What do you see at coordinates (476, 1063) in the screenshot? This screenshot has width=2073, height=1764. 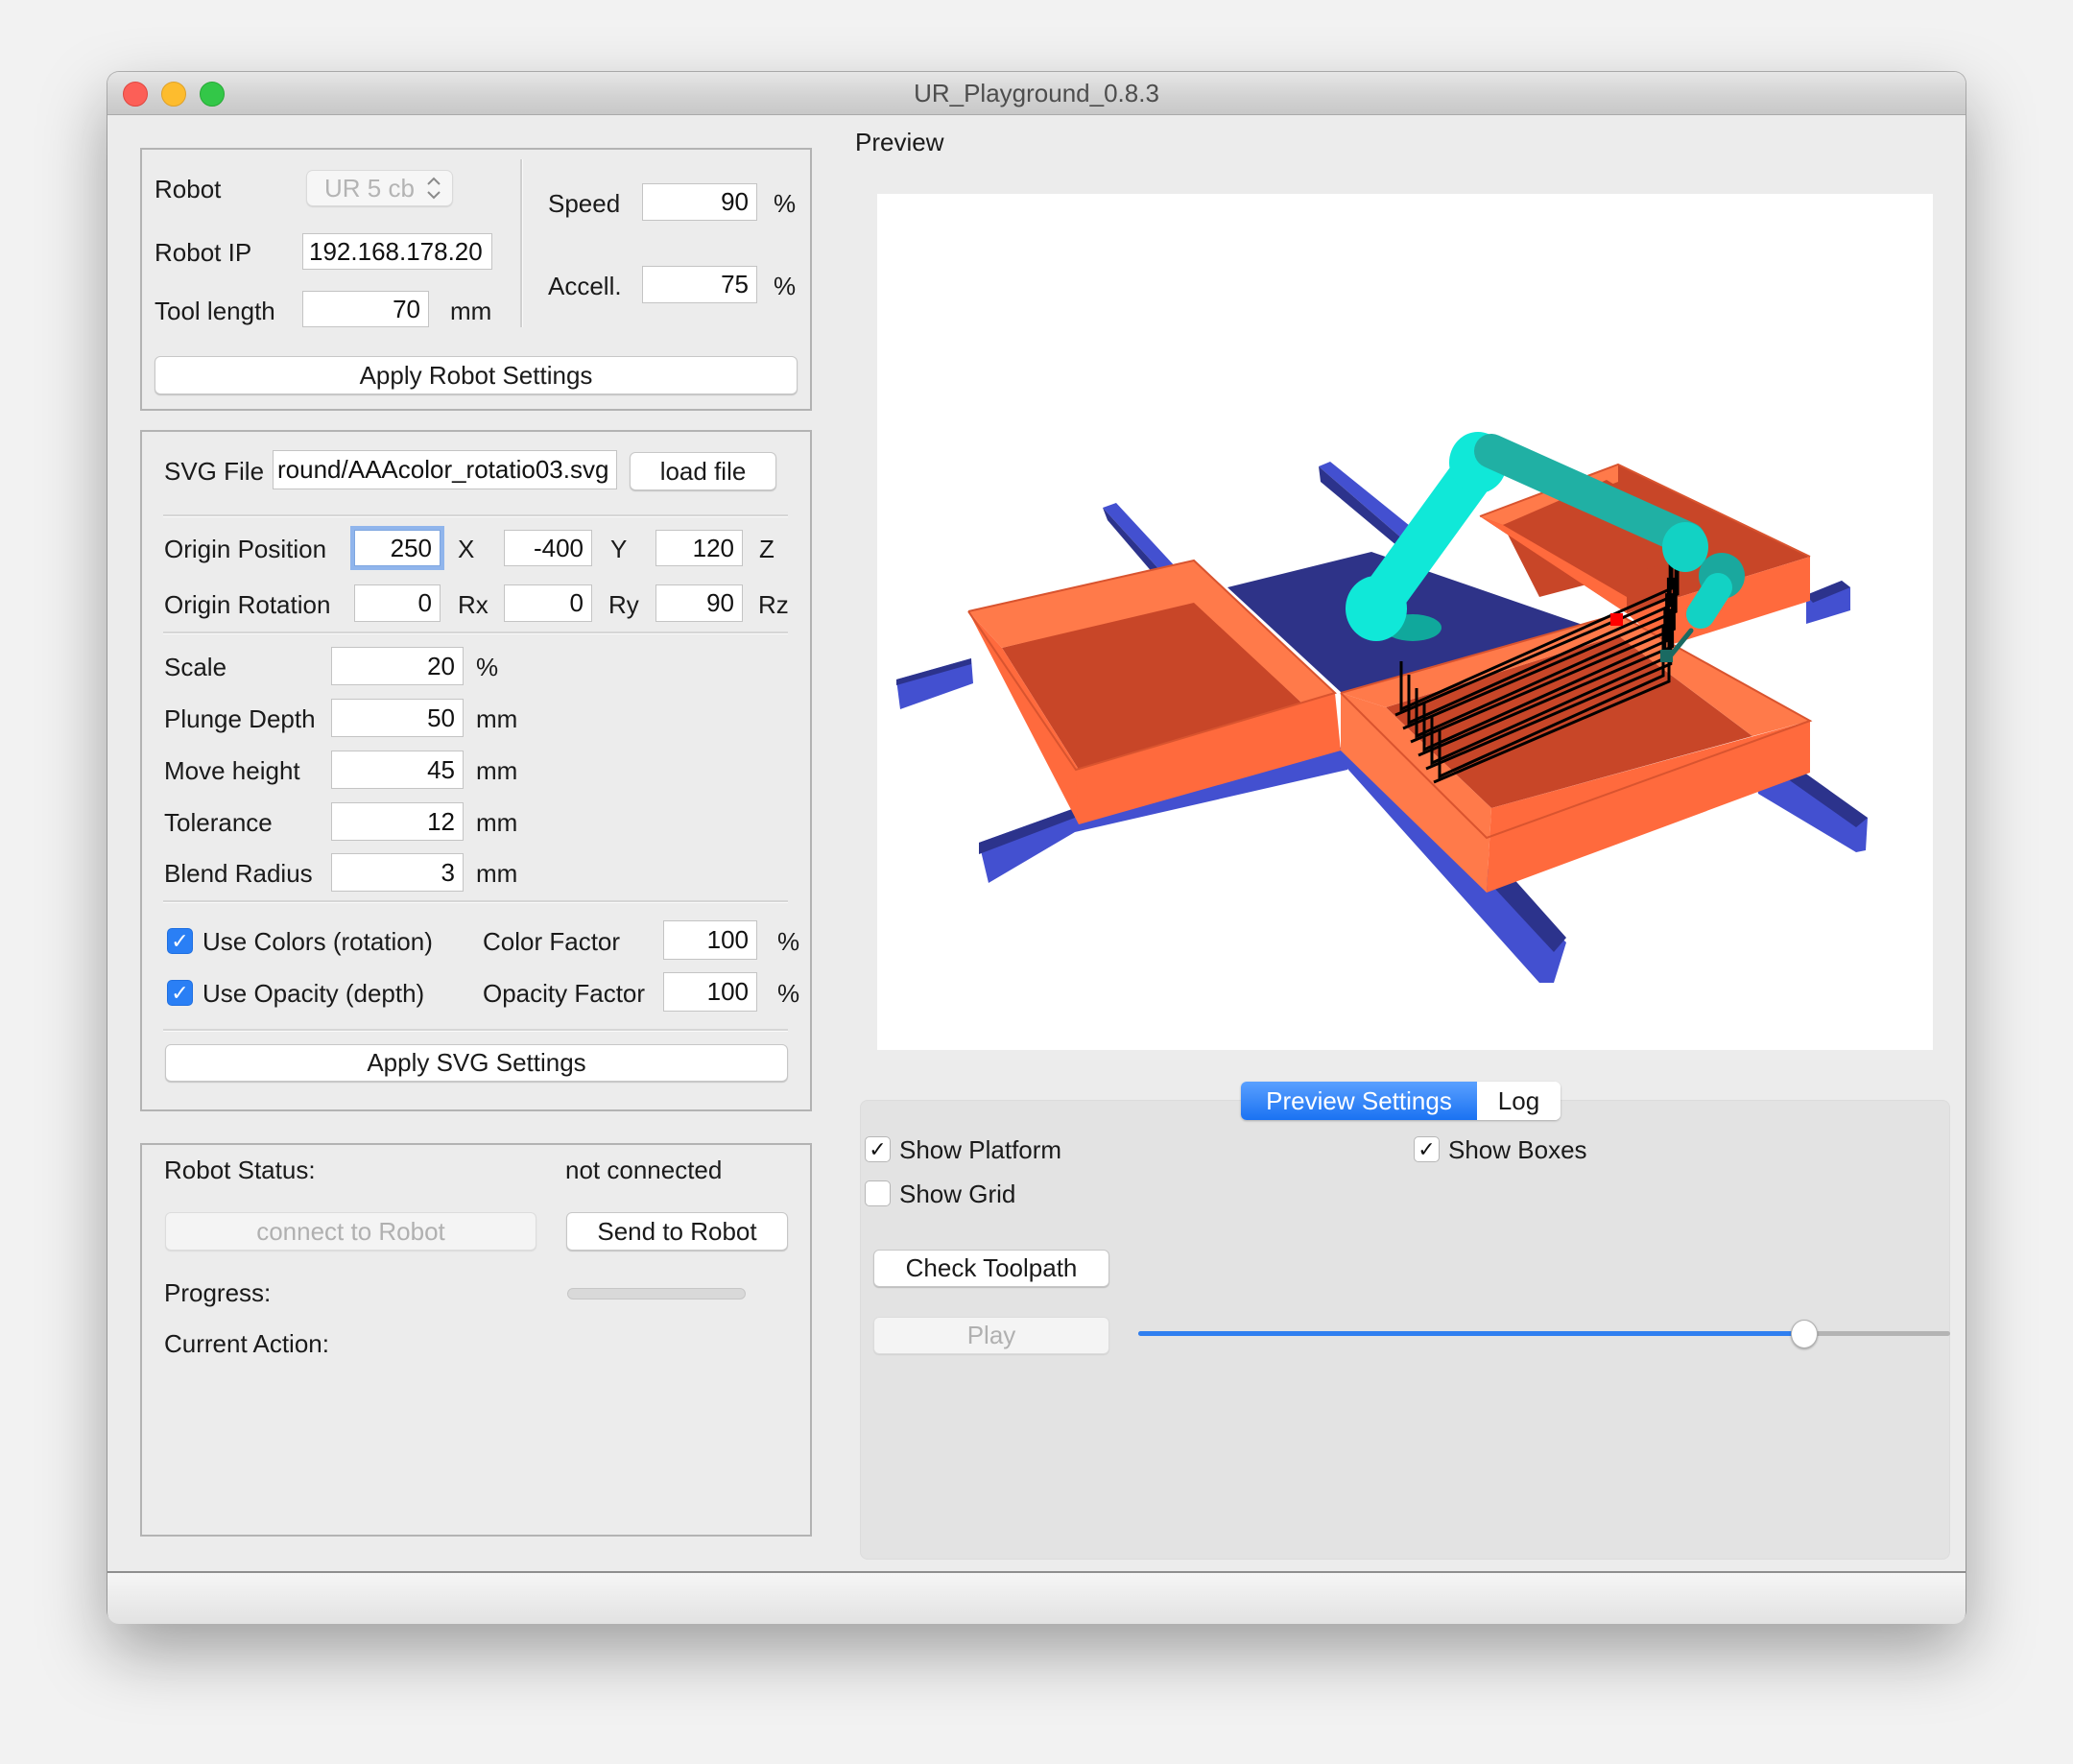 I see `apply-svg-settings-button: Apply SVG Settings` at bounding box center [476, 1063].